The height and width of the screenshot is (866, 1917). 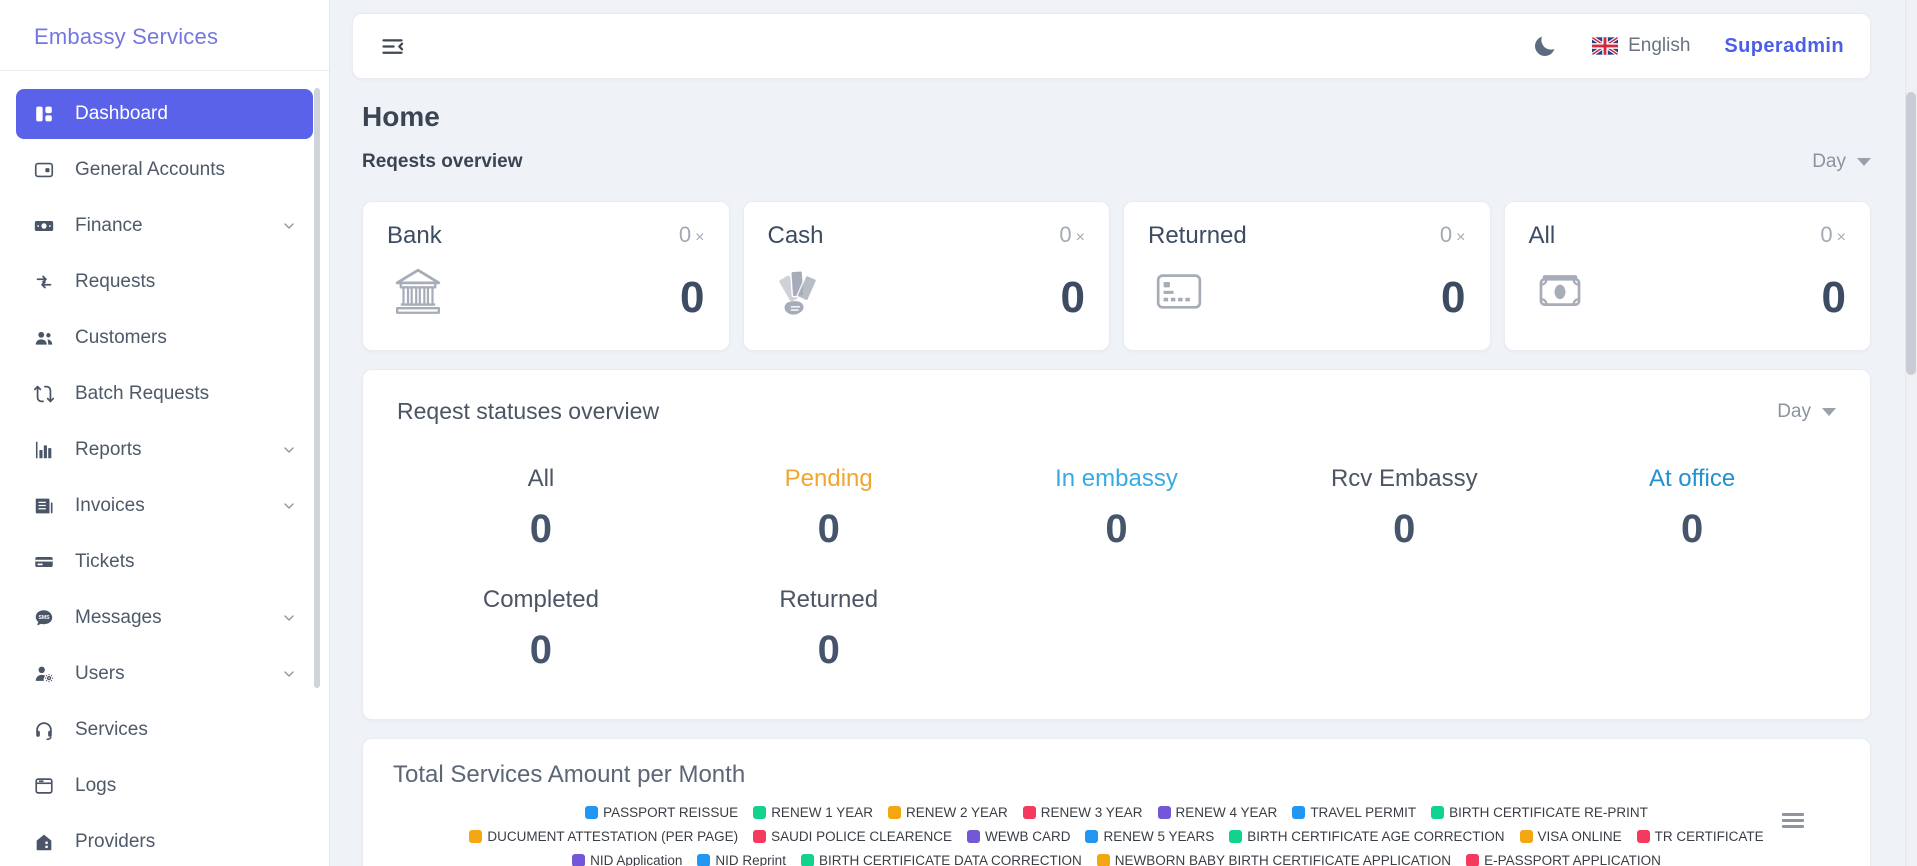 I want to click on sidebar-item-requests: Requests, so click(x=164, y=282).